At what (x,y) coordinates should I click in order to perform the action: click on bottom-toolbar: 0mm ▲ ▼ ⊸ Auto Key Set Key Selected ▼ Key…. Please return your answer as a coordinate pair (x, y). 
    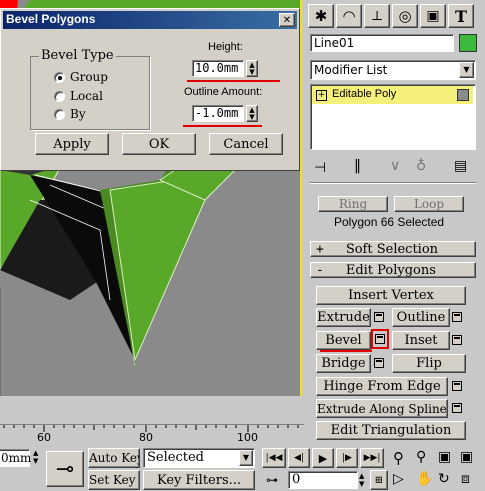
    Looking at the image, I should click on (242, 468).